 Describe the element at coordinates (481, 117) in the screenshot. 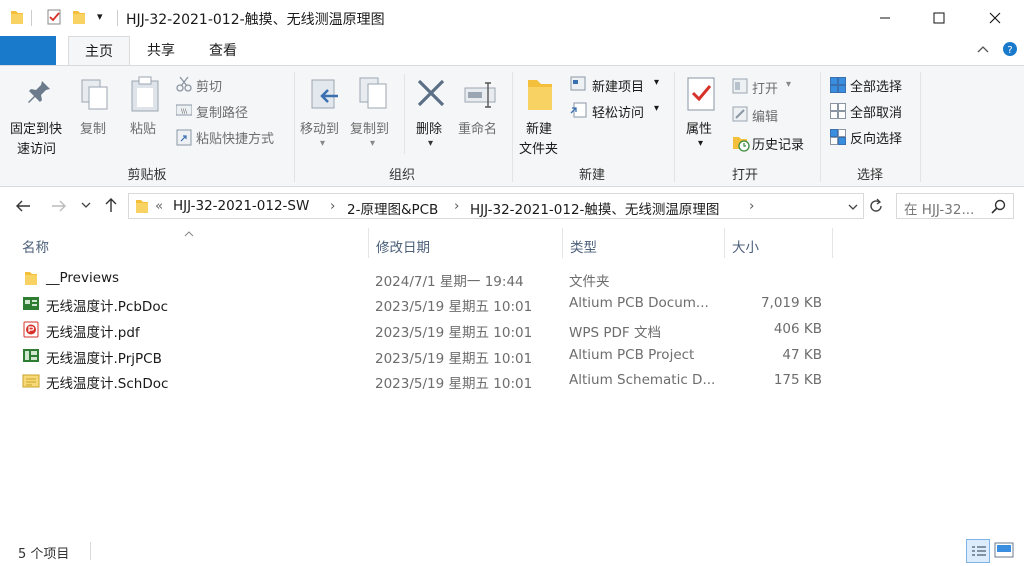

I see `rename-button: 重命名` at that location.